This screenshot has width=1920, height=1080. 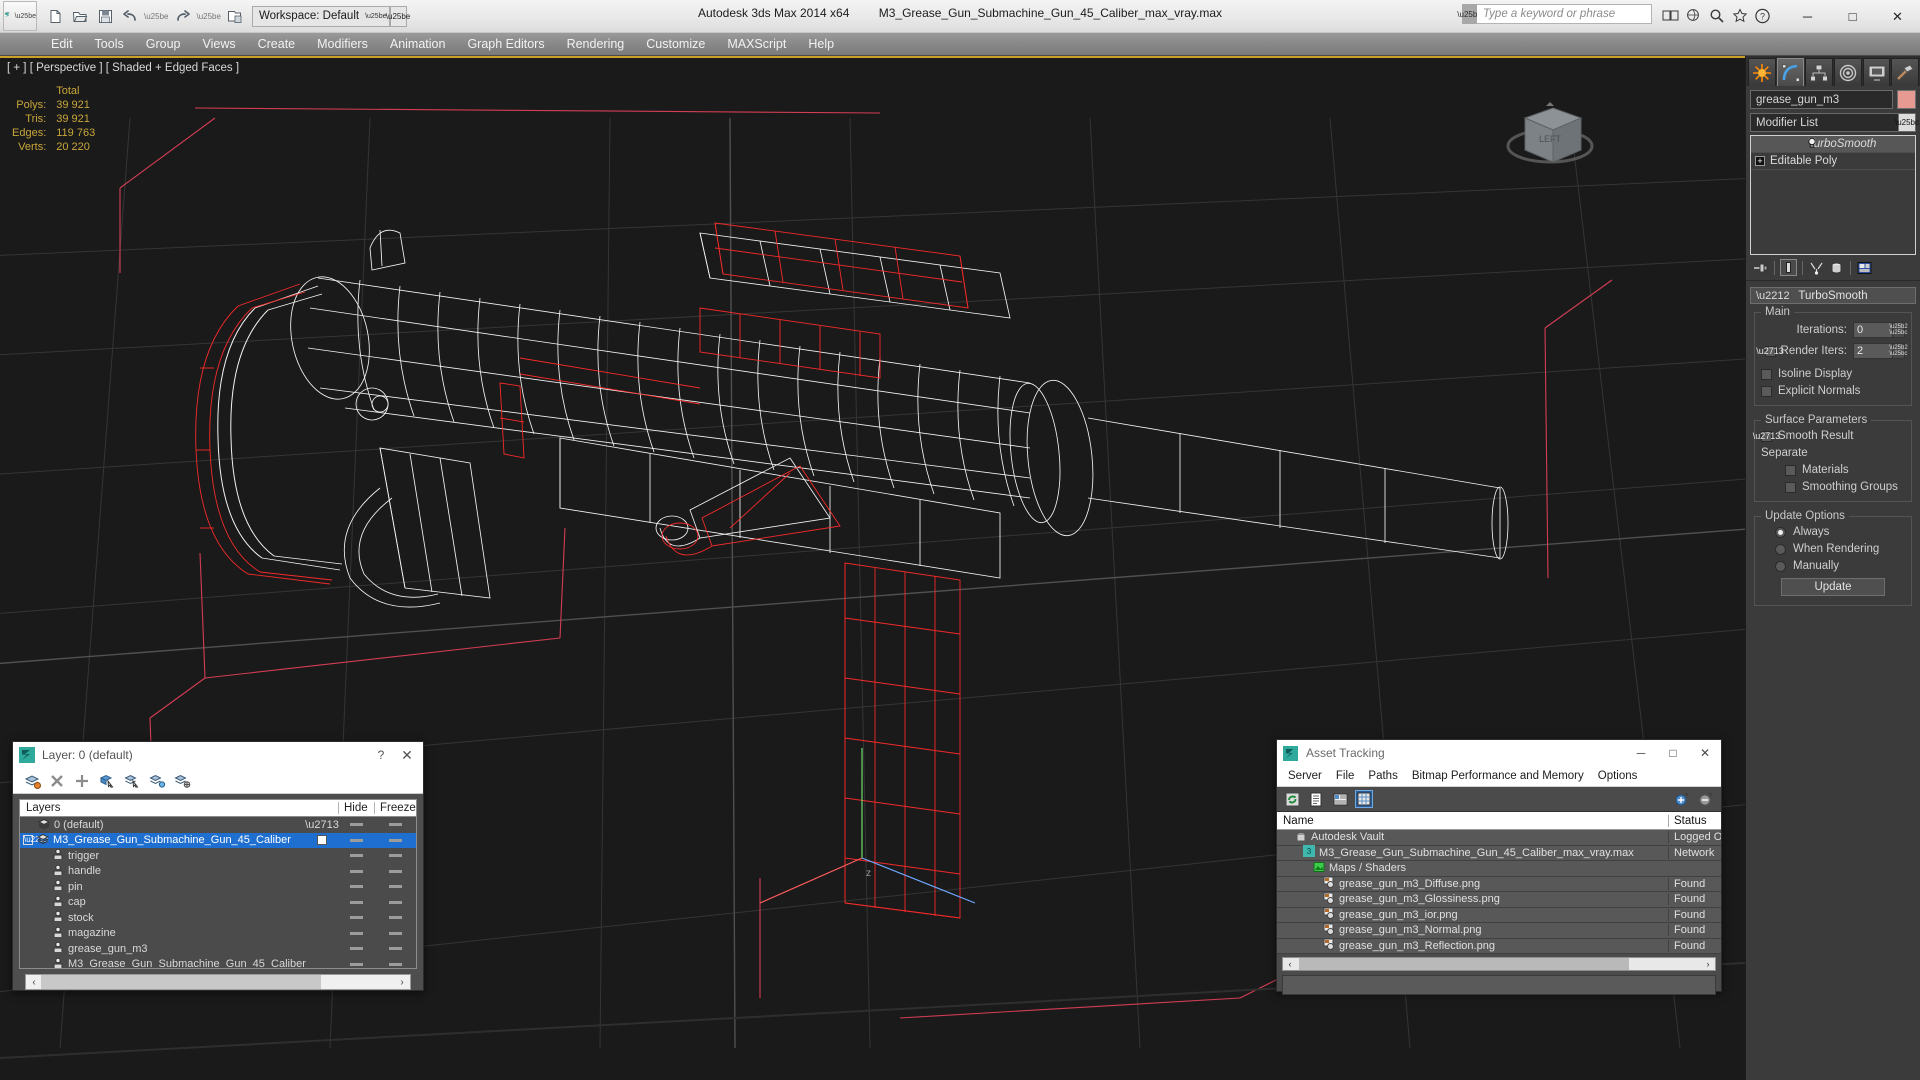 I want to click on menu-item-views: Views, so click(x=218, y=44).